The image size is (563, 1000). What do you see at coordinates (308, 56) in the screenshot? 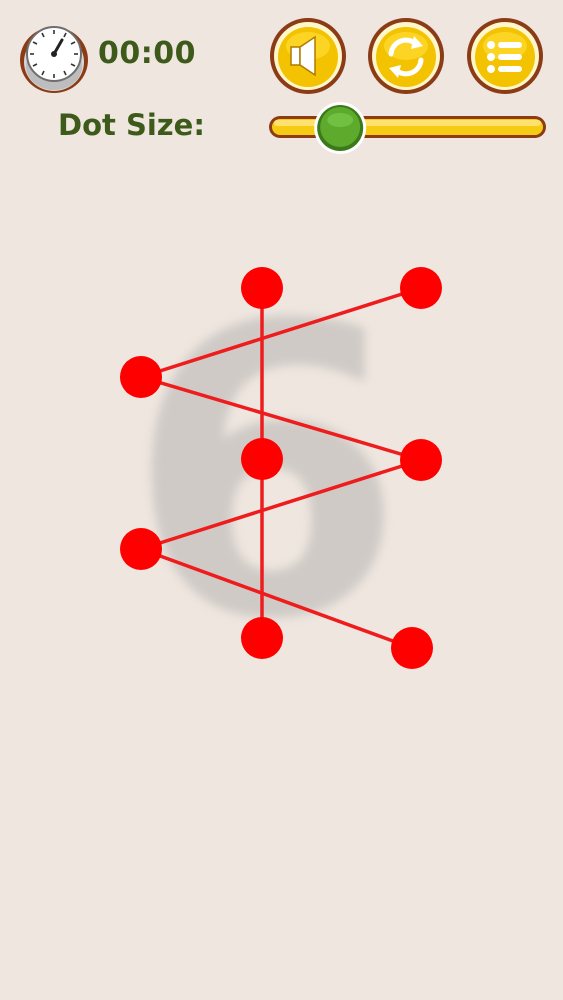
I see `sound-button` at bounding box center [308, 56].